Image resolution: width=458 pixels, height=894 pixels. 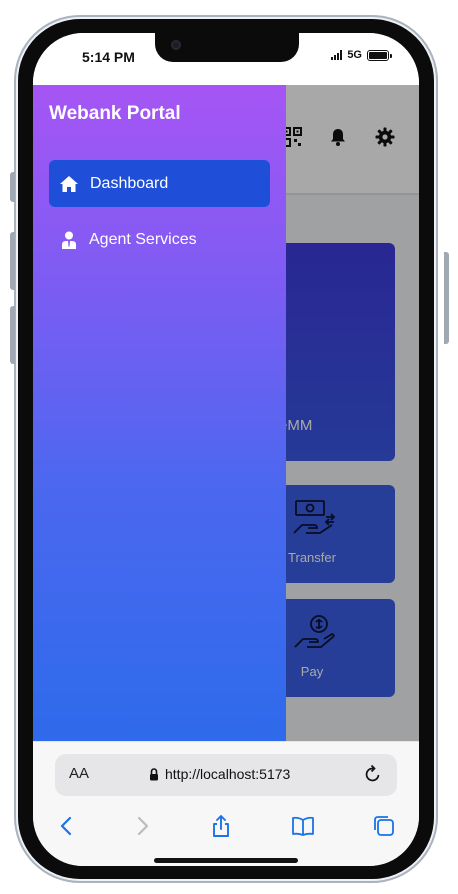 I want to click on browser-toolbar: AA http://localhost:5173, so click(x=226, y=803).